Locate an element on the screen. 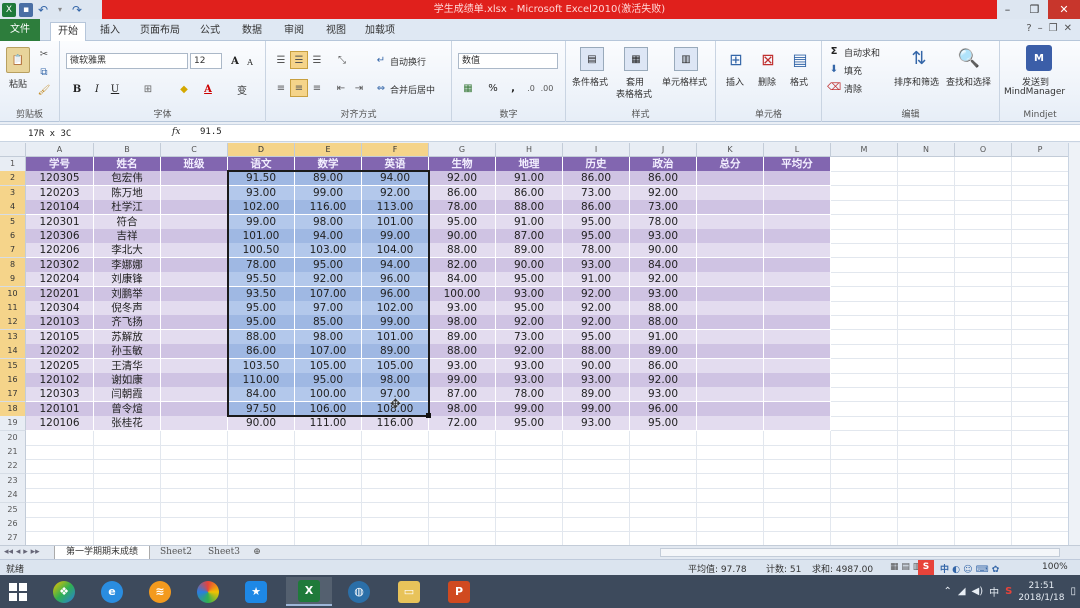 The width and height of the screenshot is (1080, 608). column-header-f: F is located at coordinates (395, 150).